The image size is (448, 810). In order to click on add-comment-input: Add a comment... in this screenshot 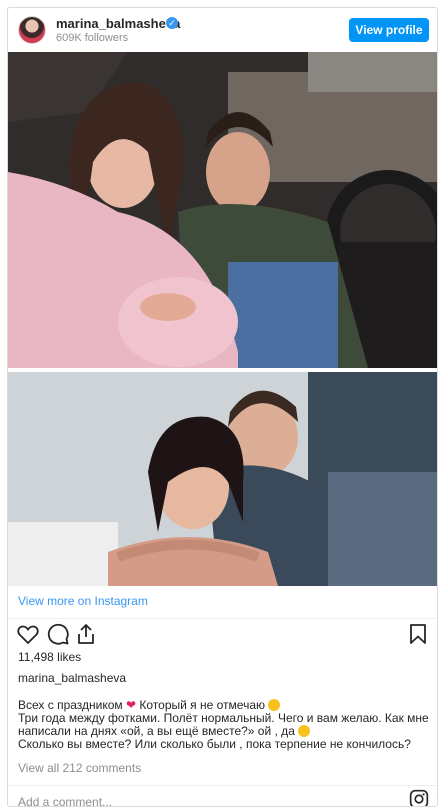, I will do `click(65, 800)`.